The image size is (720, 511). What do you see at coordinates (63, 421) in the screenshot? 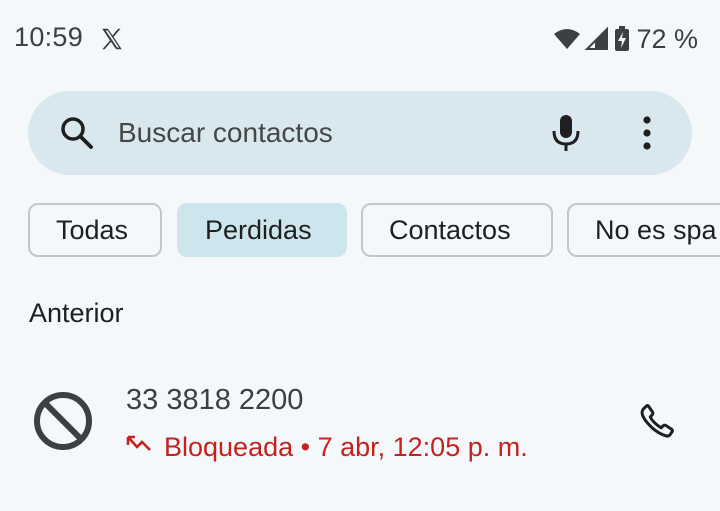
I see `blocked-icon` at bounding box center [63, 421].